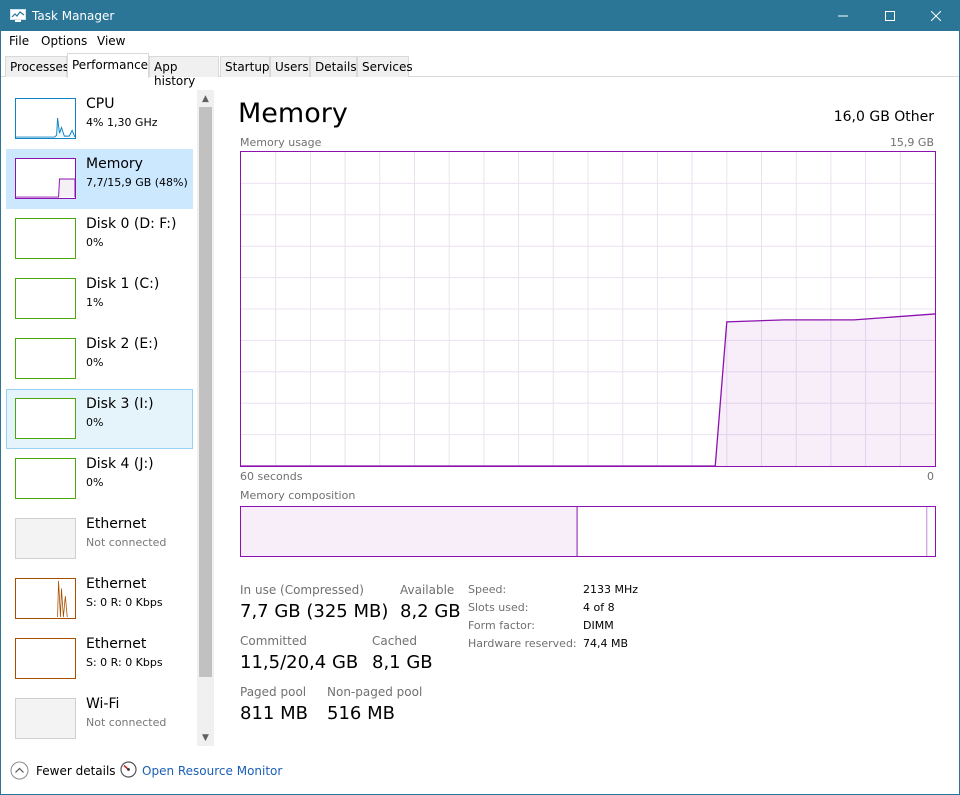 The image size is (960, 795). What do you see at coordinates (302, 590) in the screenshot?
I see `in-use-label: In use (Compressed)` at bounding box center [302, 590].